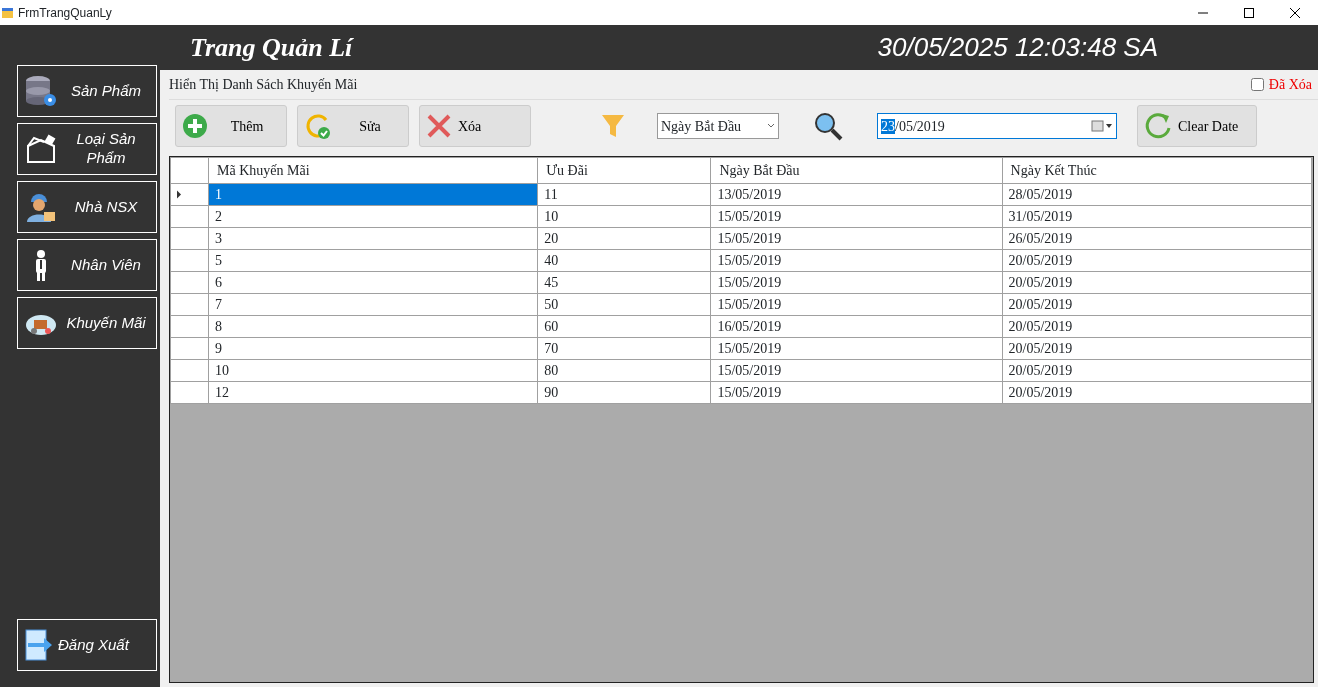 This screenshot has width=1318, height=687. I want to click on toolbar-button: Sửa, so click(353, 126).